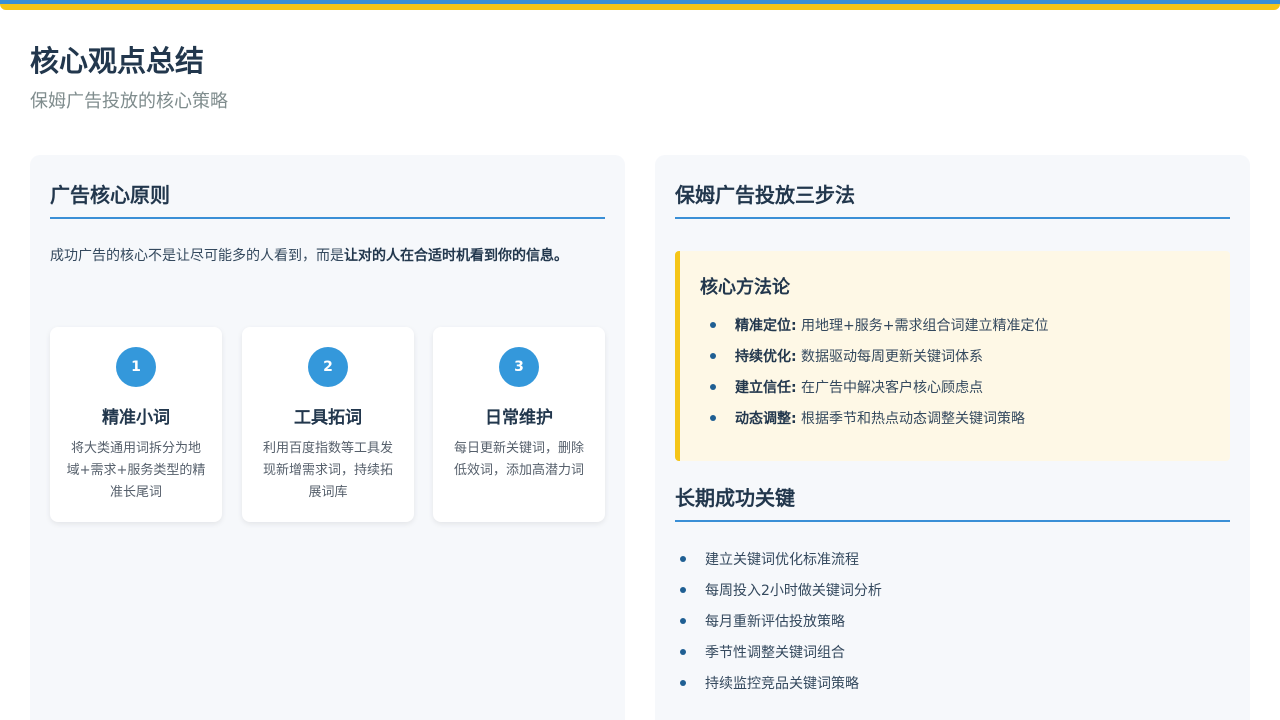 This screenshot has width=1280, height=720. I want to click on list-item: 持续监控竞品关键词策略, so click(781, 688).